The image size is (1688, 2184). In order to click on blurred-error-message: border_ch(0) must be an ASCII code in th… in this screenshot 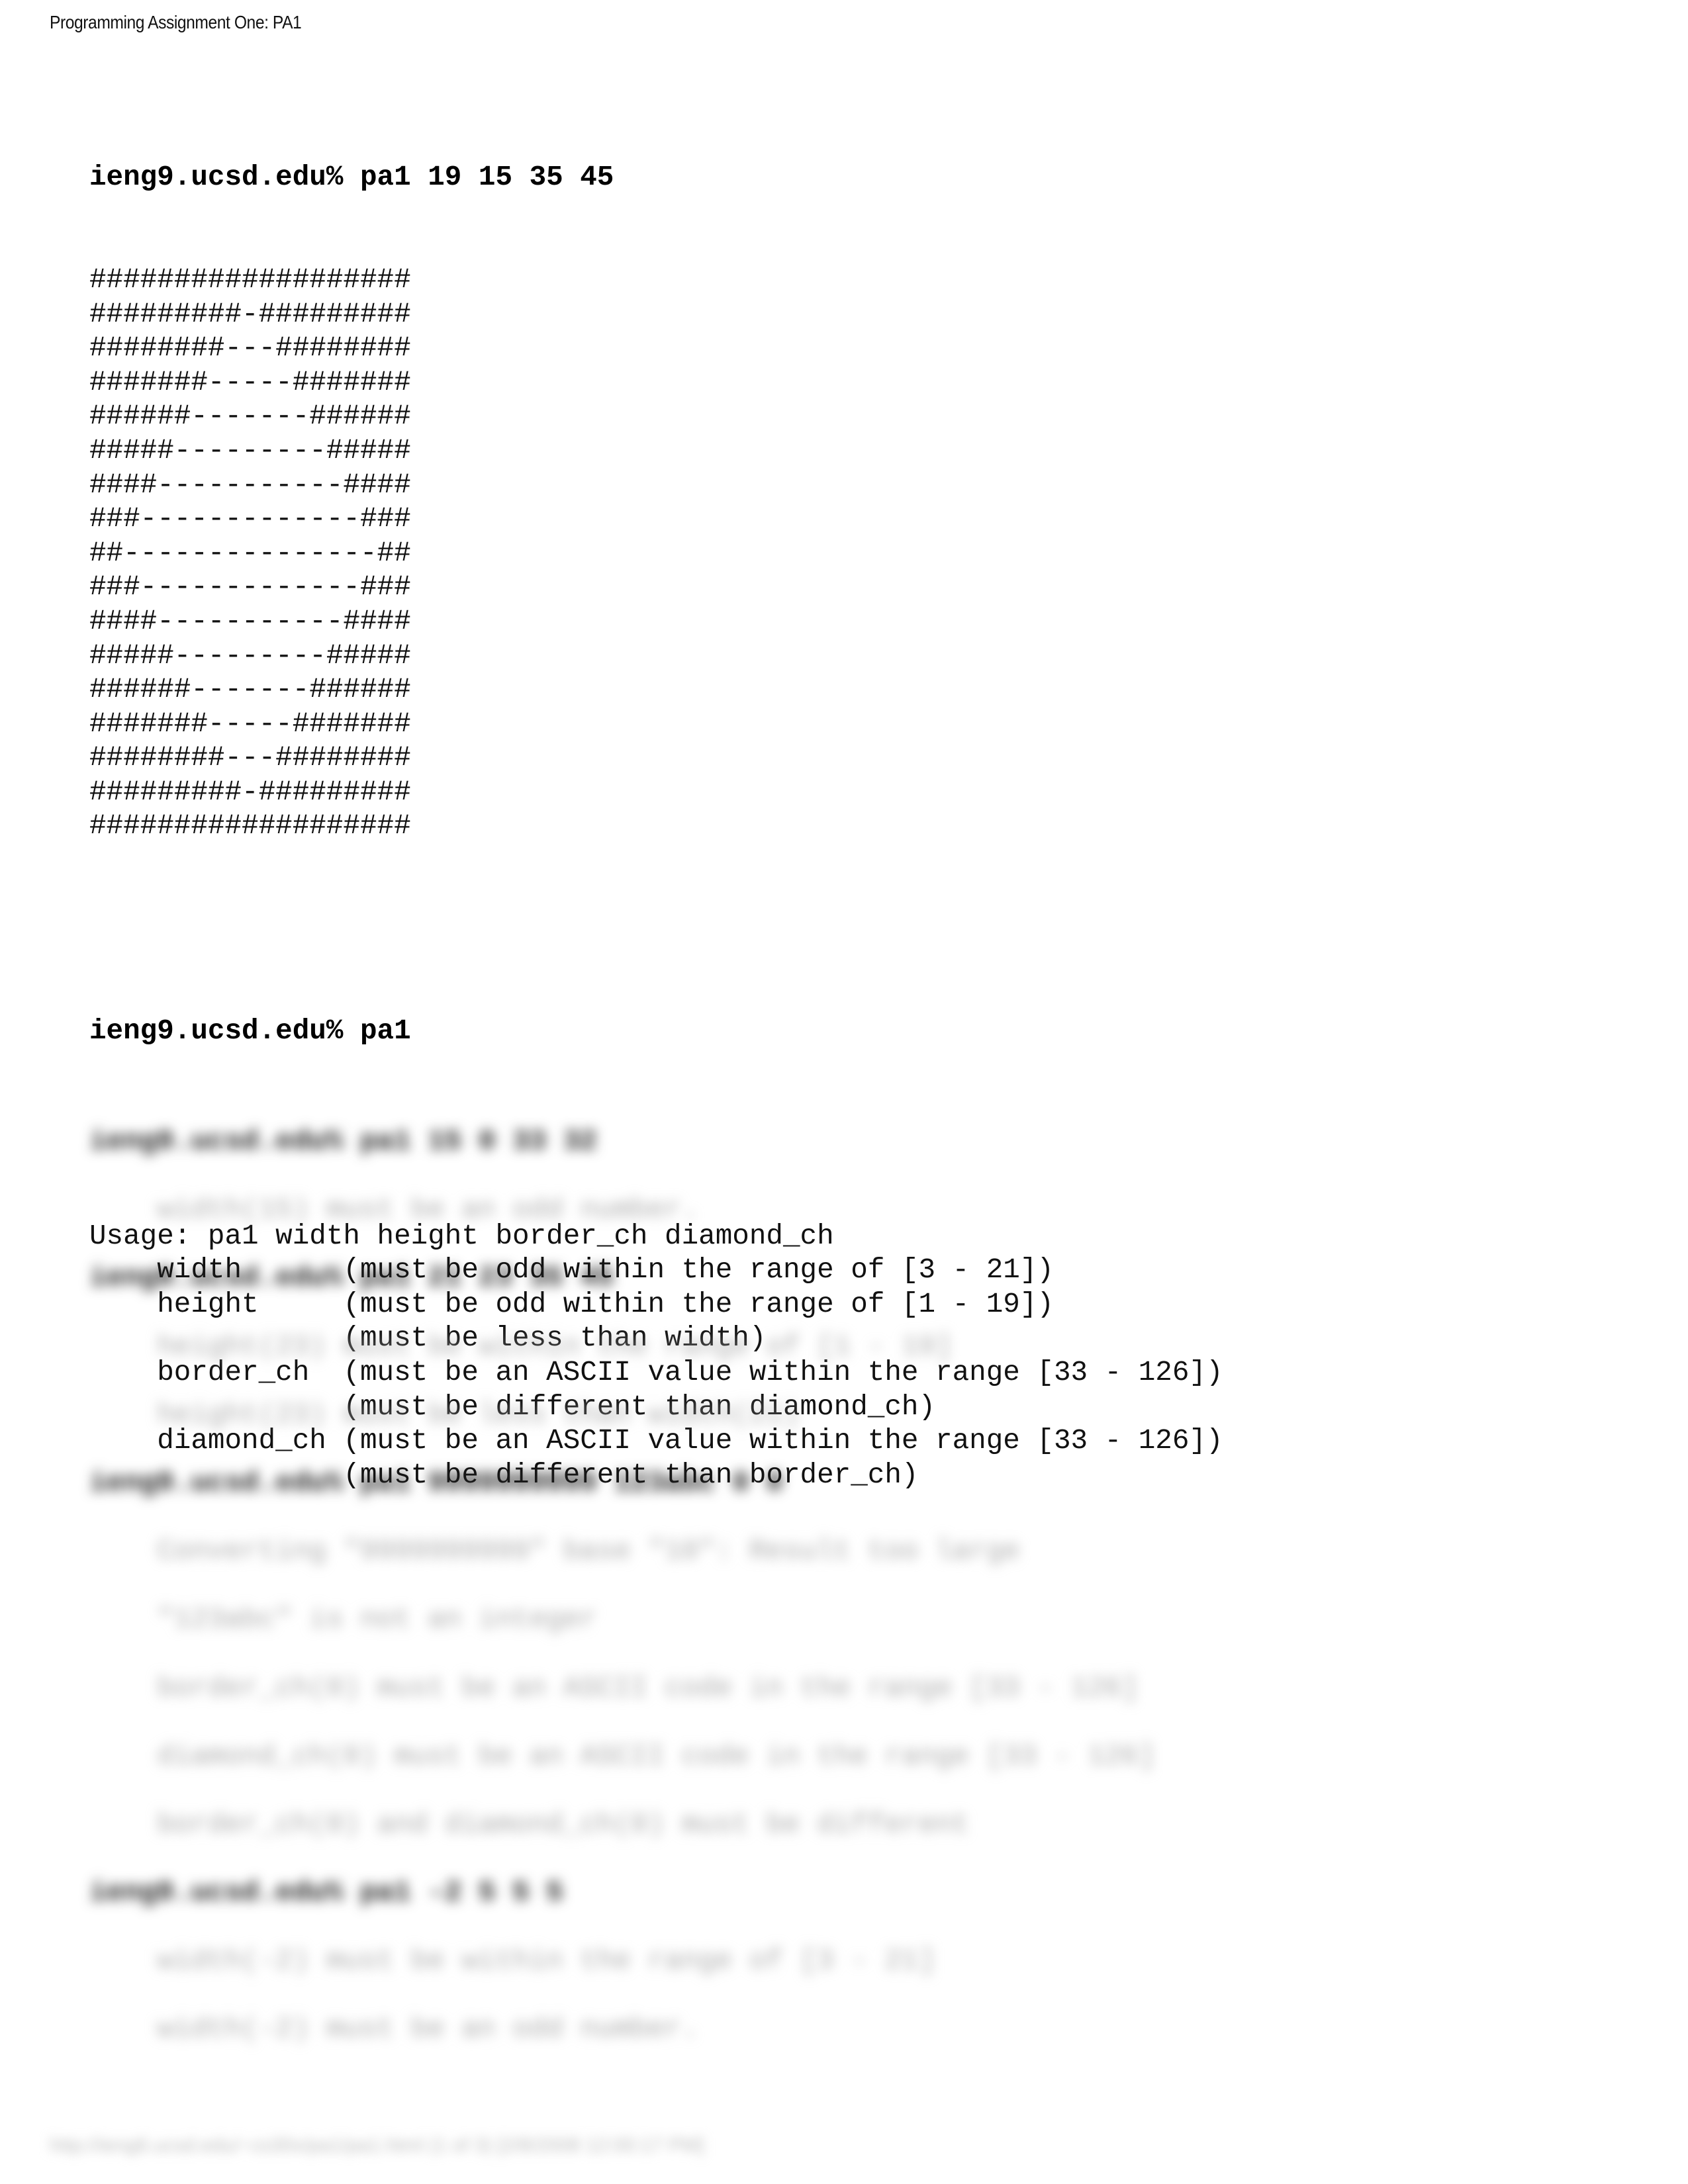, I will do `click(614, 1688)`.